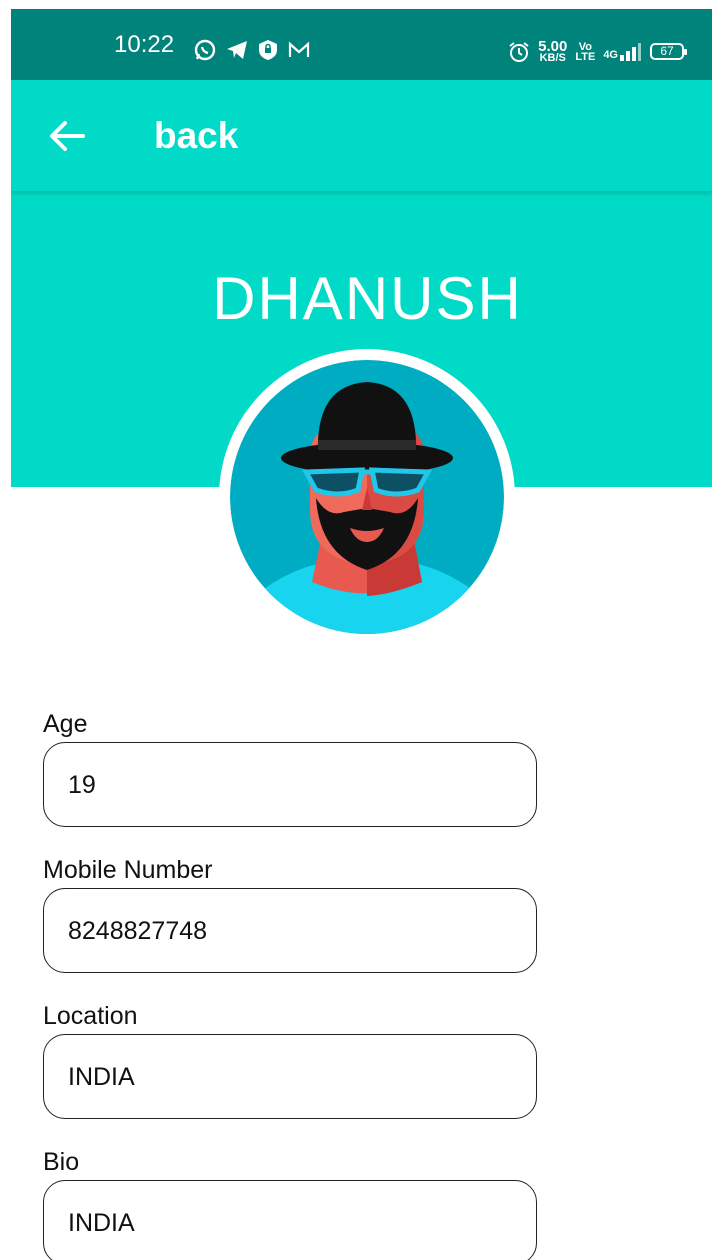 The height and width of the screenshot is (1260, 712). I want to click on alarm-icon, so click(519, 51).